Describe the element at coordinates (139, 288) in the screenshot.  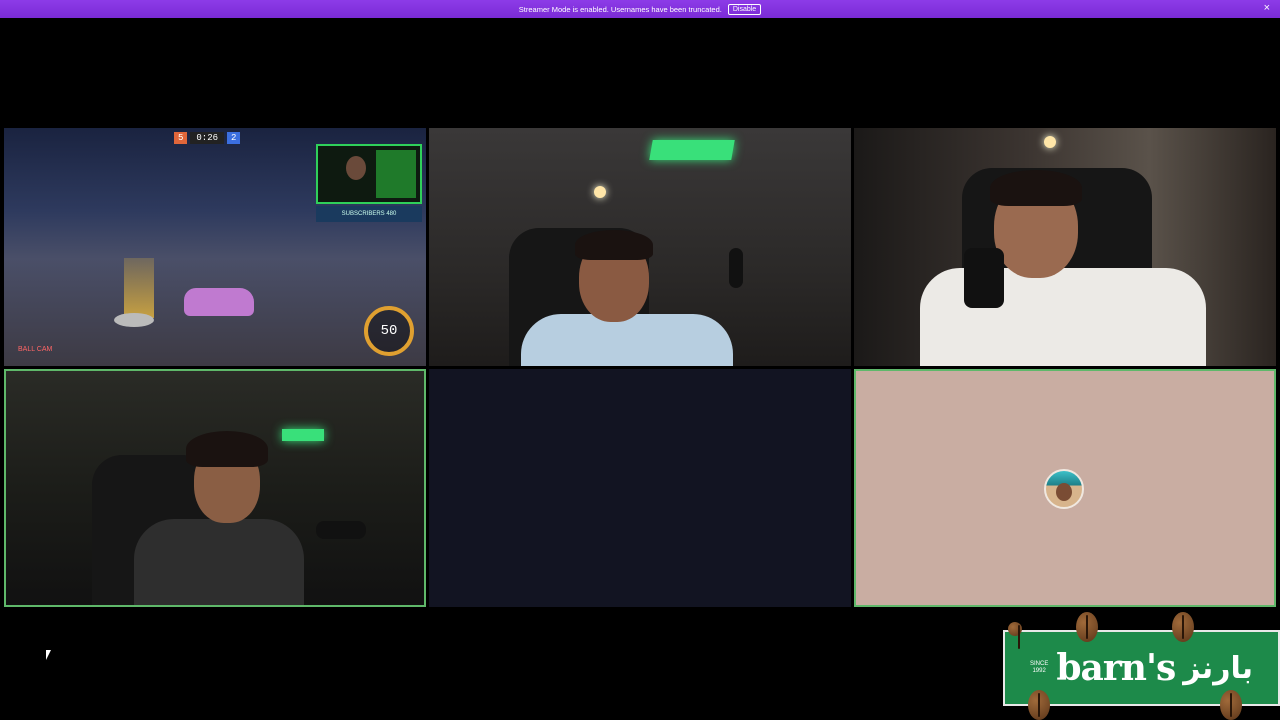
I see `boost-pad-glow` at that location.